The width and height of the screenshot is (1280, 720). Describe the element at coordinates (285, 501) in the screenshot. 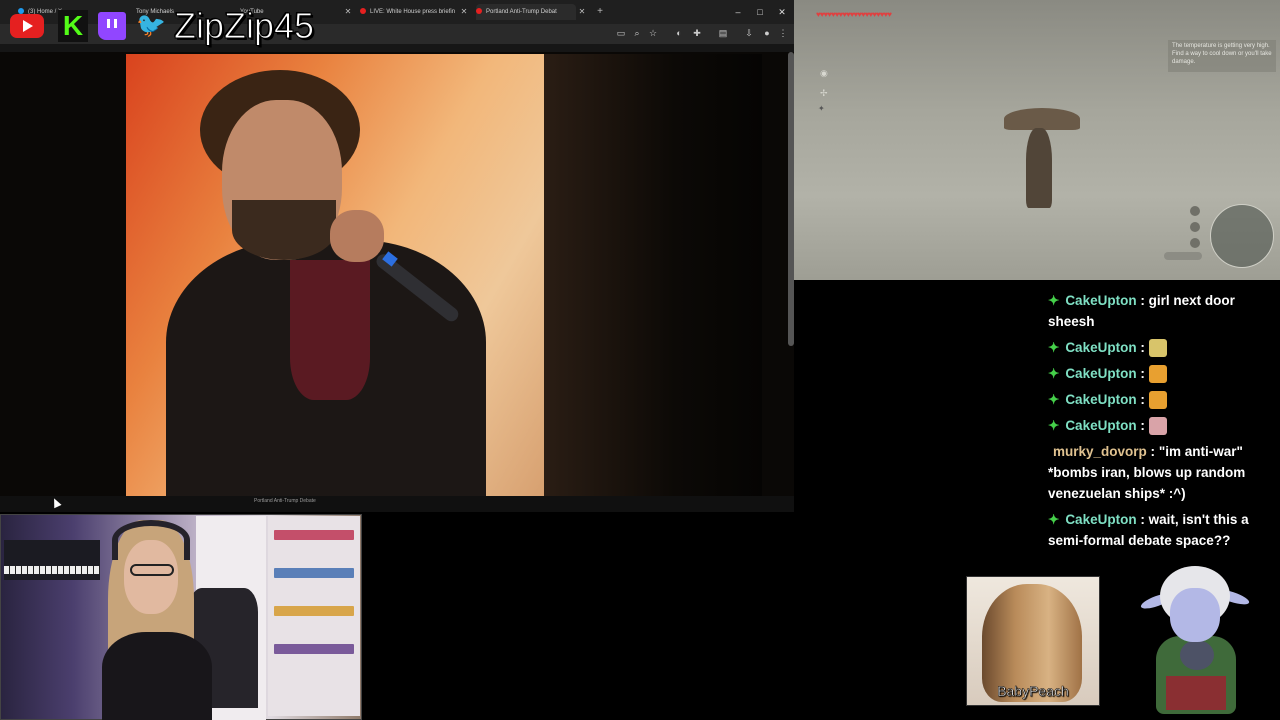

I see `timeline-title: Portland Anti-Trump Debate` at that location.